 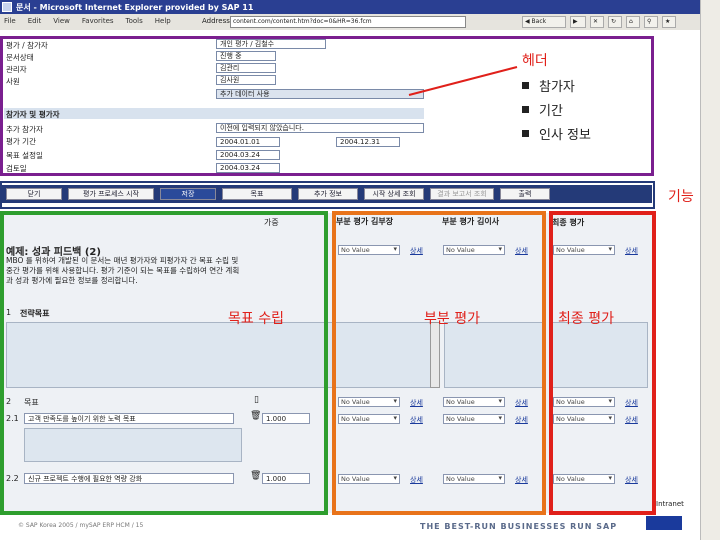 What do you see at coordinates (670, 504) in the screenshot?
I see `intranet-status: Intranet` at bounding box center [670, 504].